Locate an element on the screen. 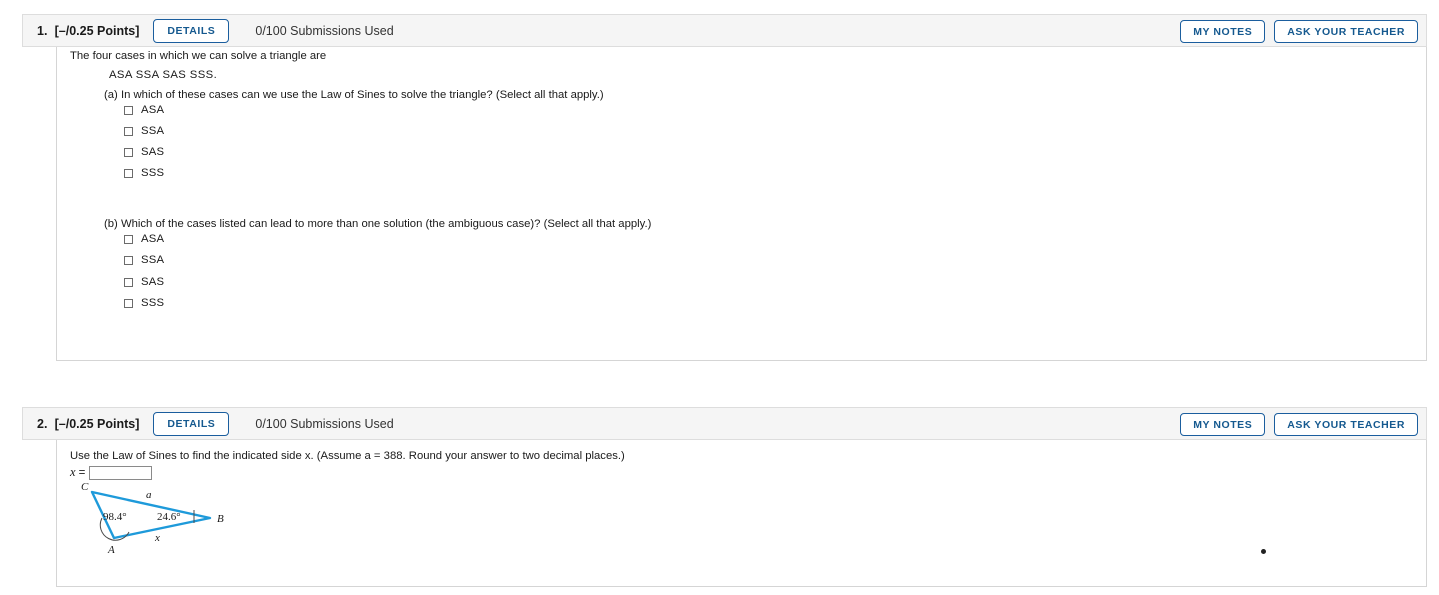  vertex-label-a: A is located at coordinates (111, 550).